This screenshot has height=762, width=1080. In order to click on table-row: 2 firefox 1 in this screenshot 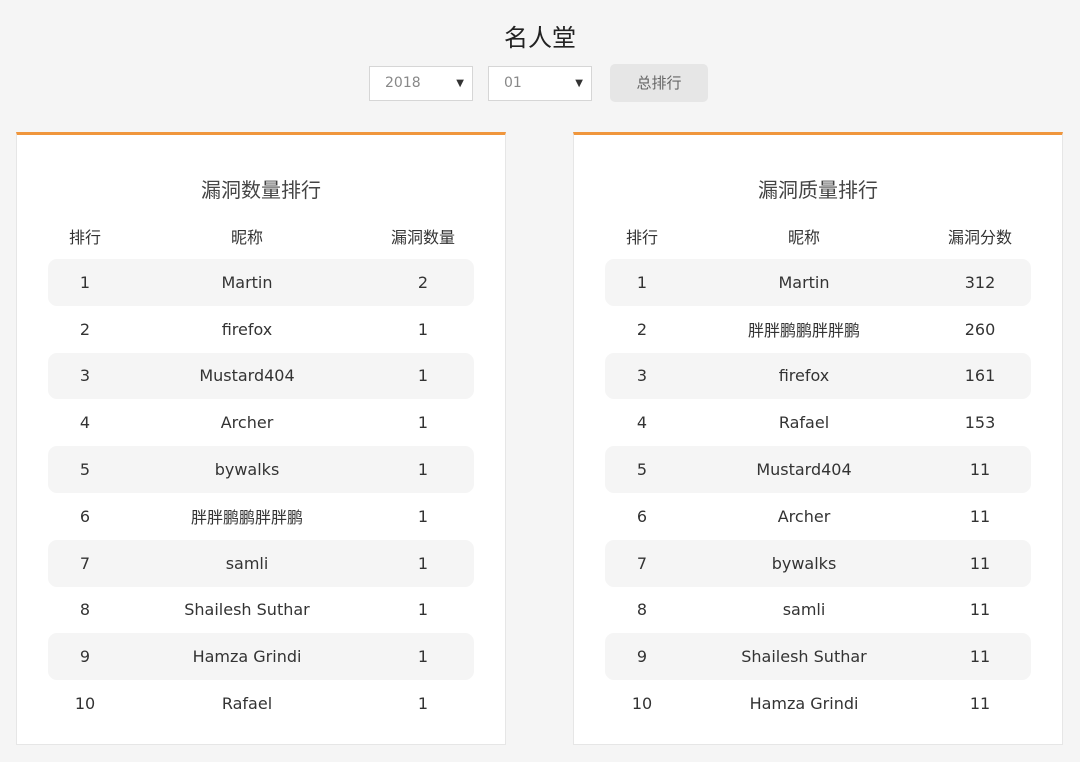, I will do `click(261, 329)`.